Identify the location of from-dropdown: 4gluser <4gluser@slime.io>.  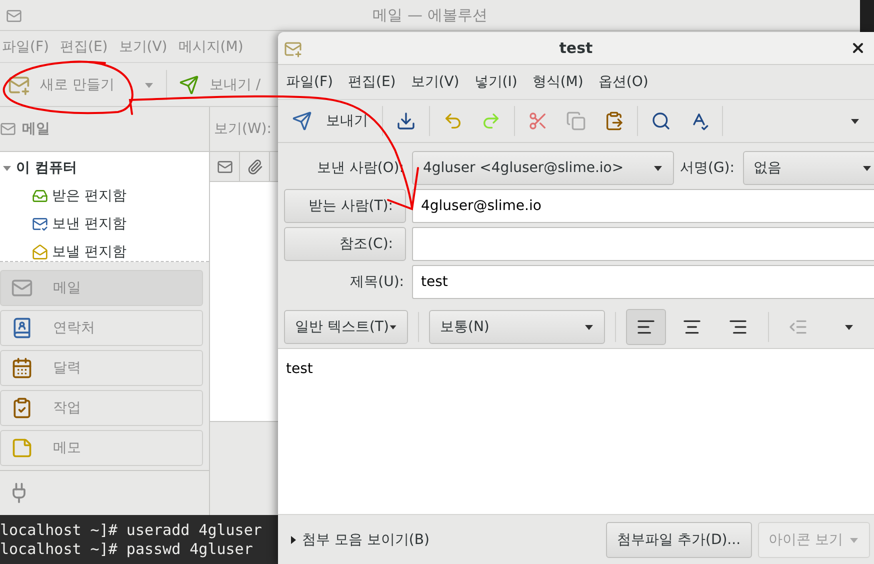
(543, 168).